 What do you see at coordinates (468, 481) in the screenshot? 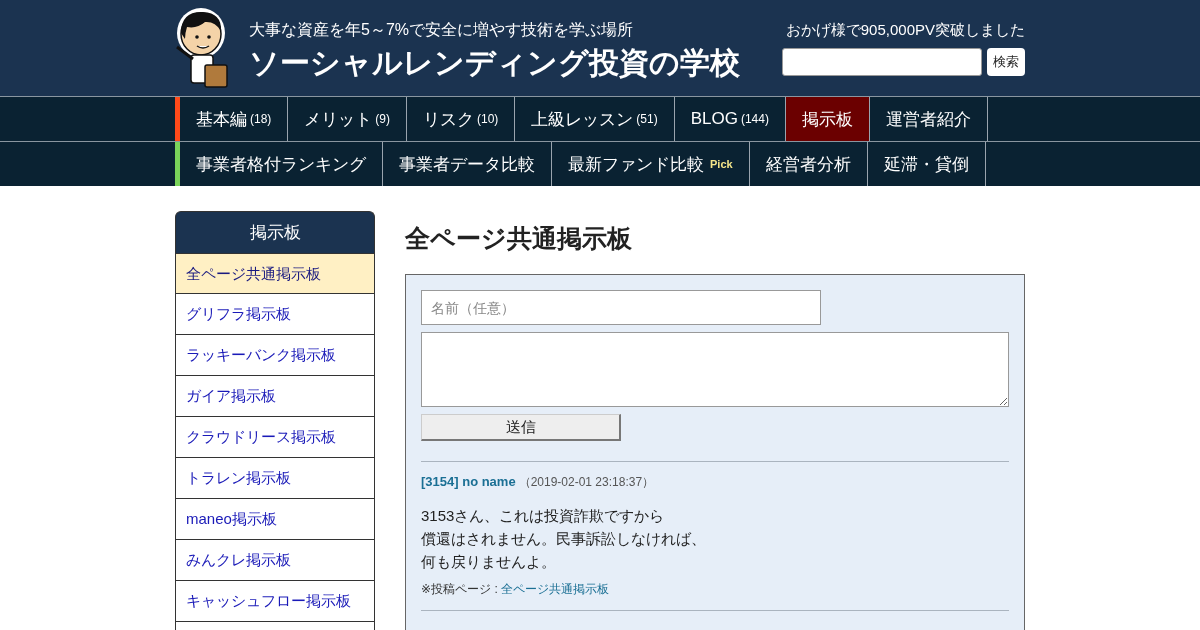
I see `post-author-link: [3154] no name` at bounding box center [468, 481].